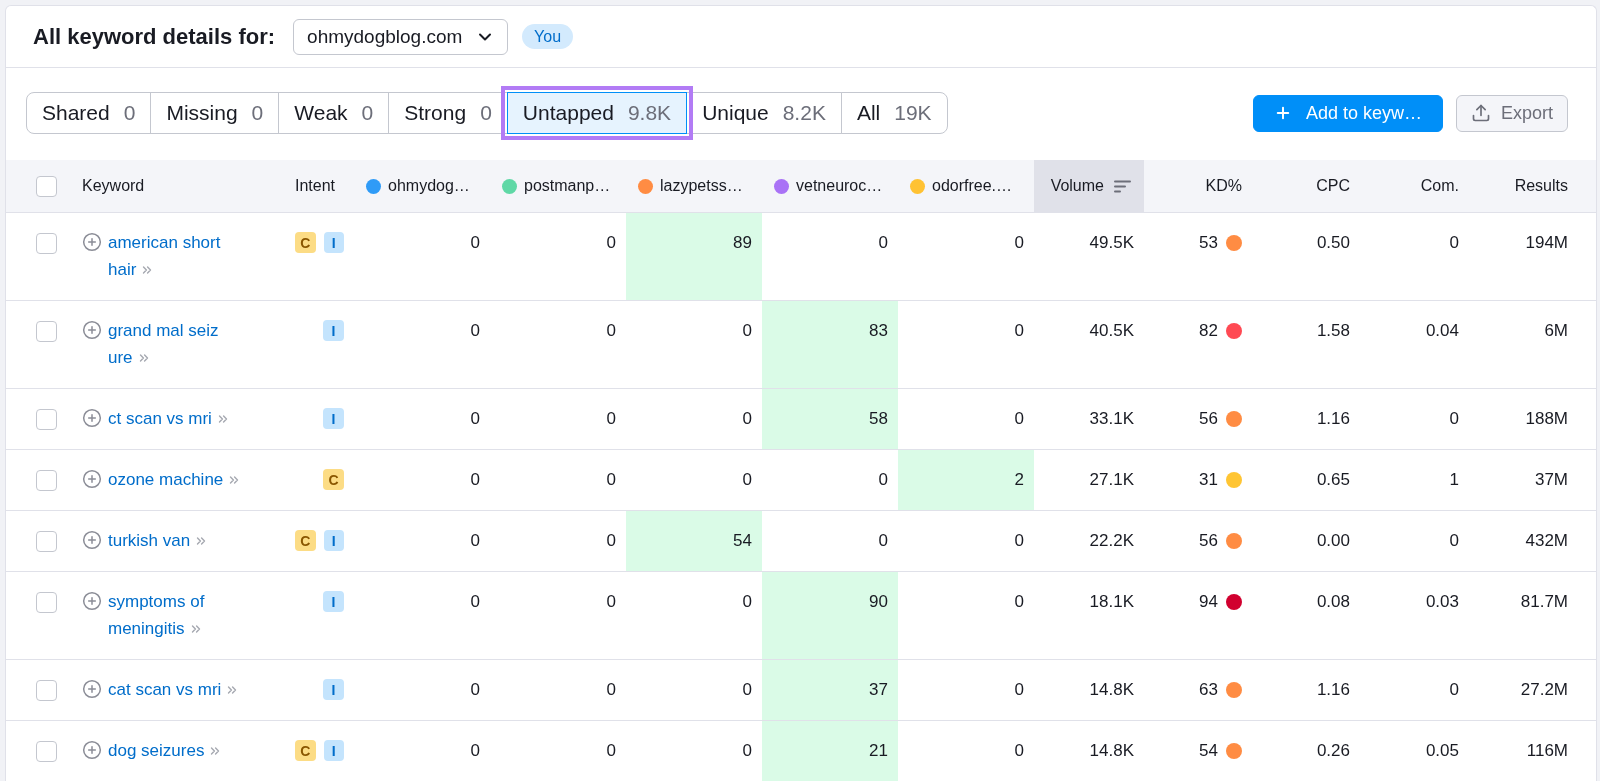 Image resolution: width=1600 pixels, height=781 pixels. What do you see at coordinates (1111, 419) in the screenshot?
I see `table-cell-text: 33.1K` at bounding box center [1111, 419].